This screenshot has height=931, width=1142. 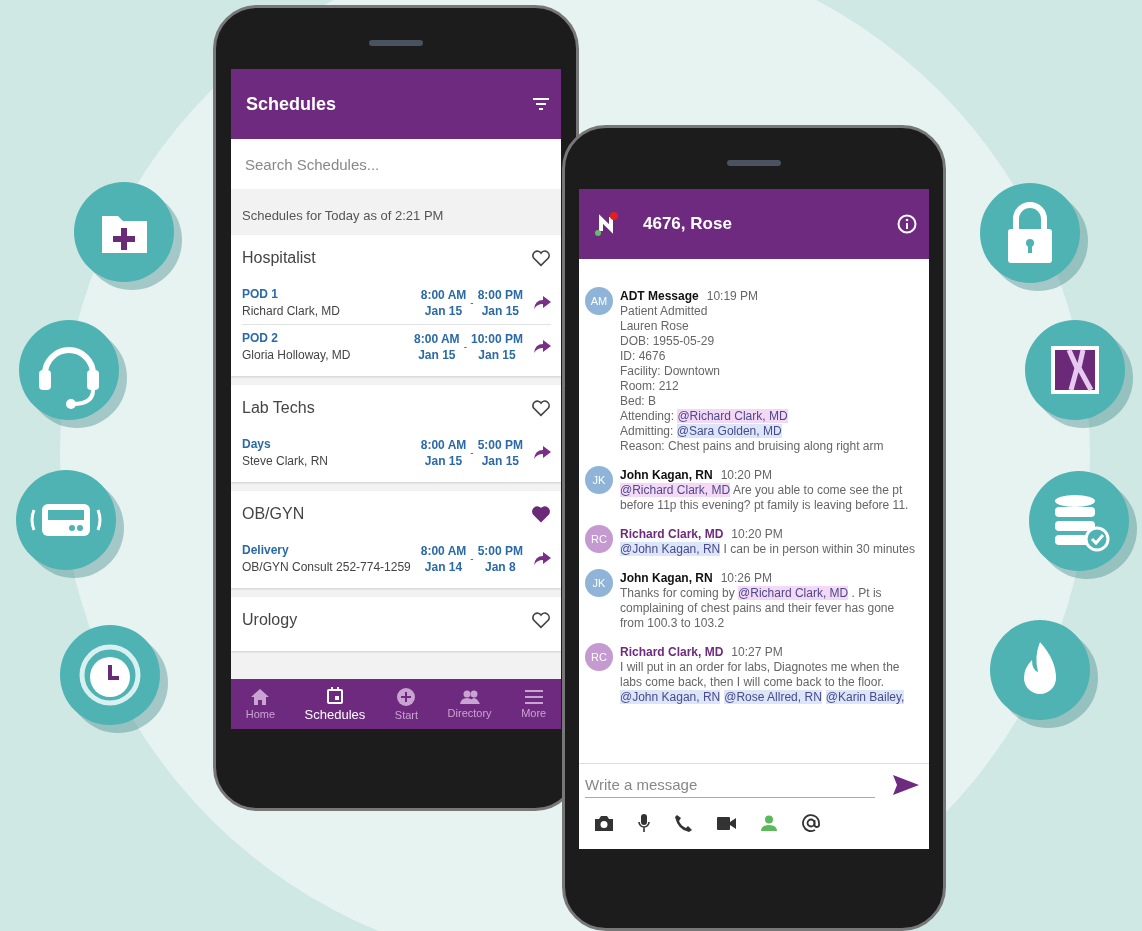 I want to click on message-text: @John Kagan, RN I can be in person within 30 minutes, so click(x=768, y=549).